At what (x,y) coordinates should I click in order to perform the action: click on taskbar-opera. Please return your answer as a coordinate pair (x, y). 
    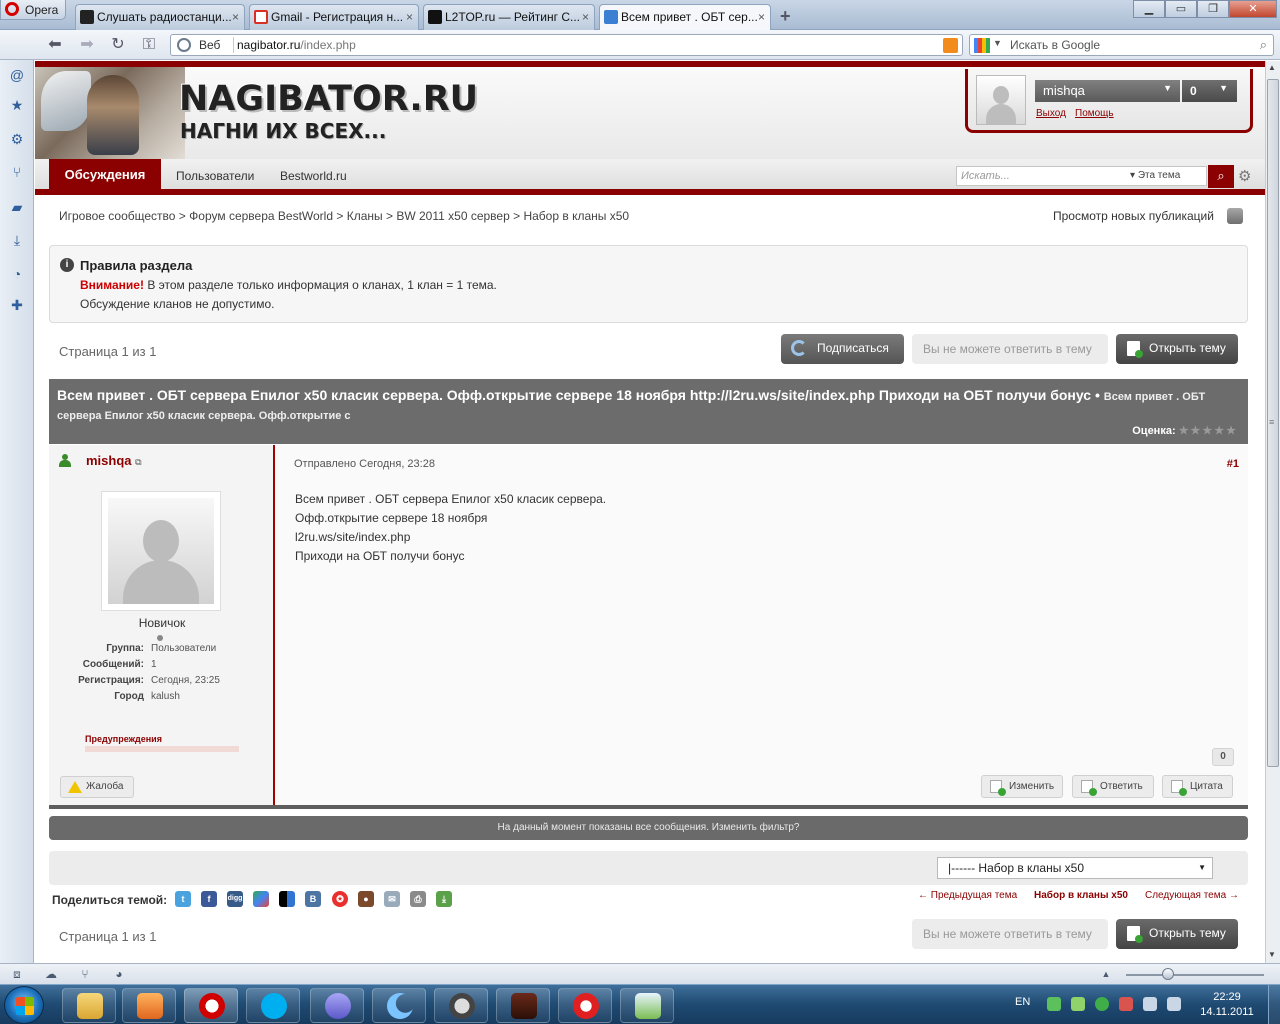
    Looking at the image, I should click on (211, 1005).